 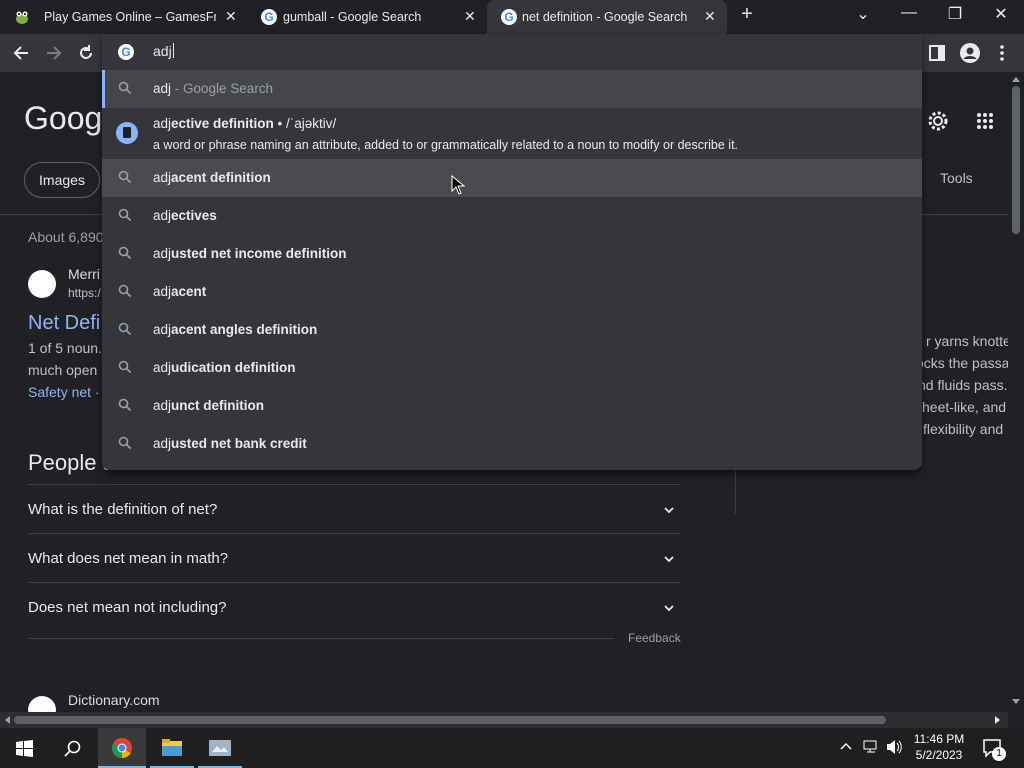 I want to click on result-title-link: Net Defi, so click(x=64, y=323).